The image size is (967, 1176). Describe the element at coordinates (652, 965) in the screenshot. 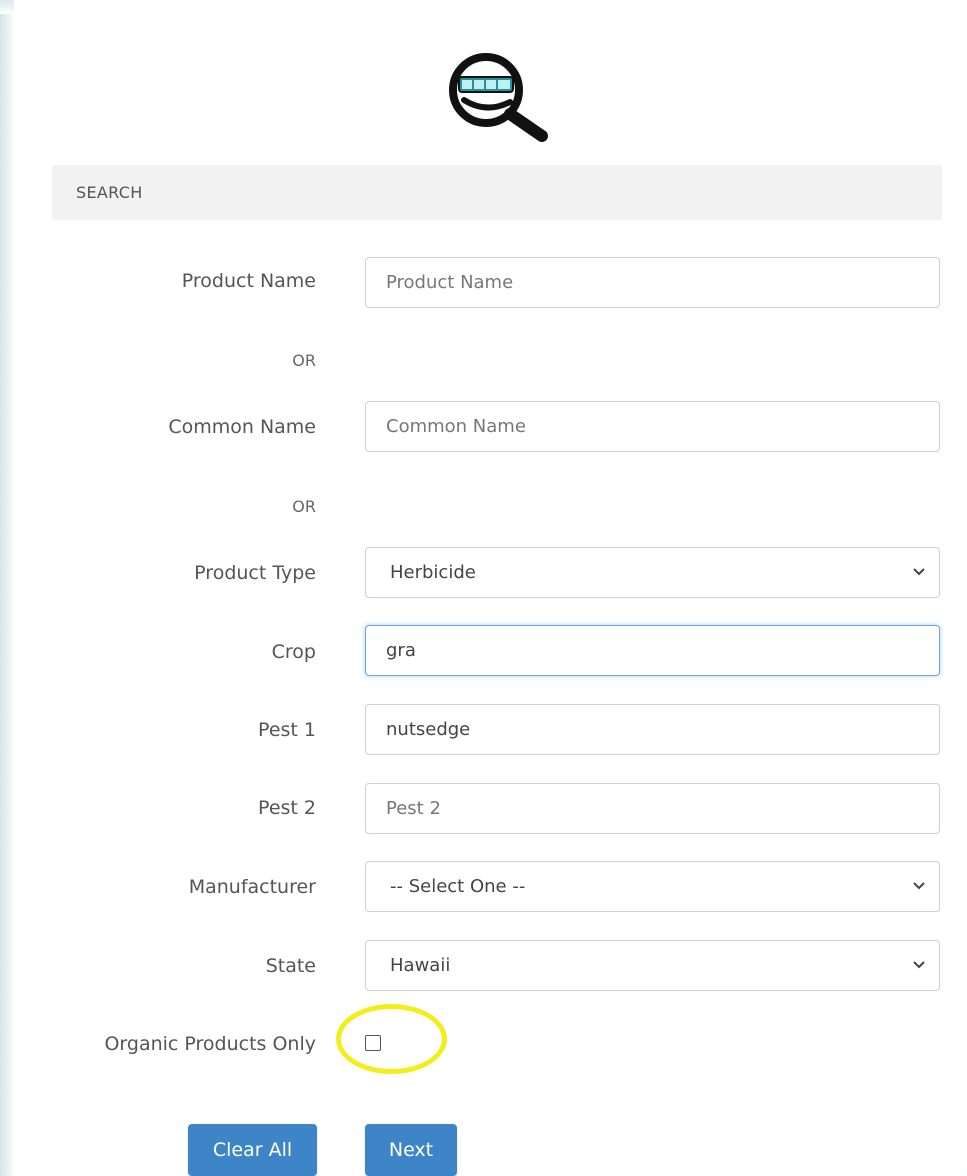

I see `state-select: Hawaii` at that location.